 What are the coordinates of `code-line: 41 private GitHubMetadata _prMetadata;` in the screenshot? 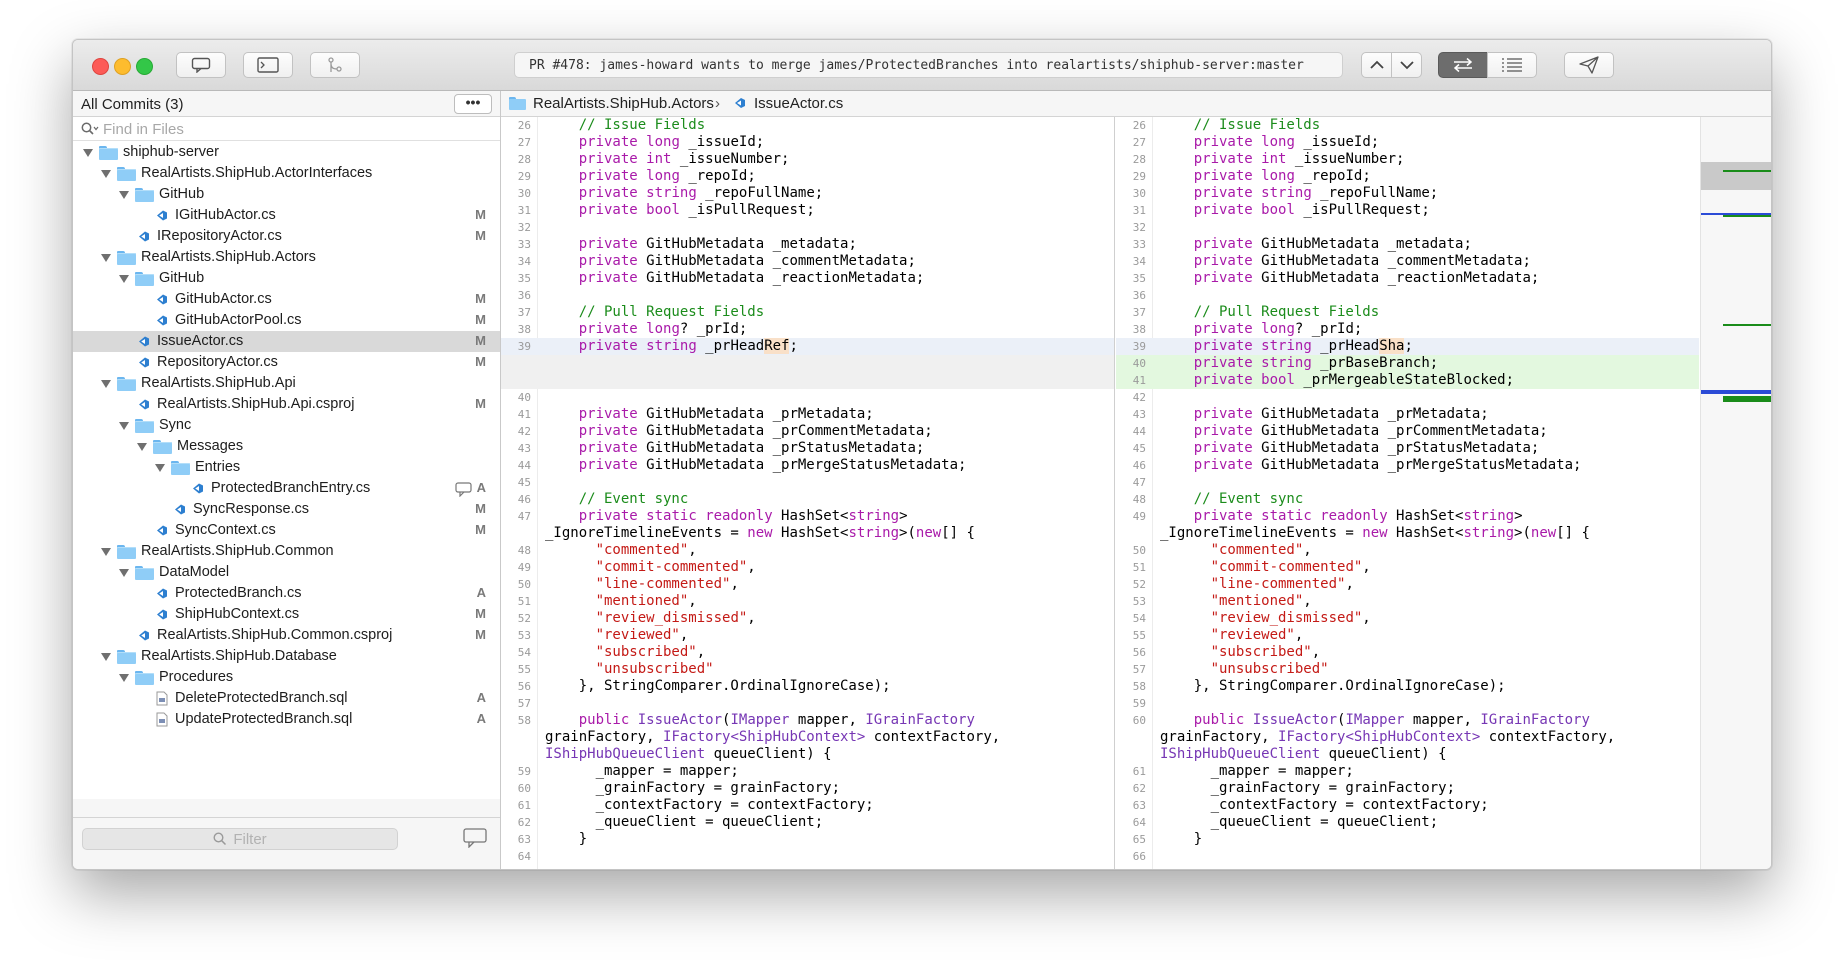 It's located at (807, 414).